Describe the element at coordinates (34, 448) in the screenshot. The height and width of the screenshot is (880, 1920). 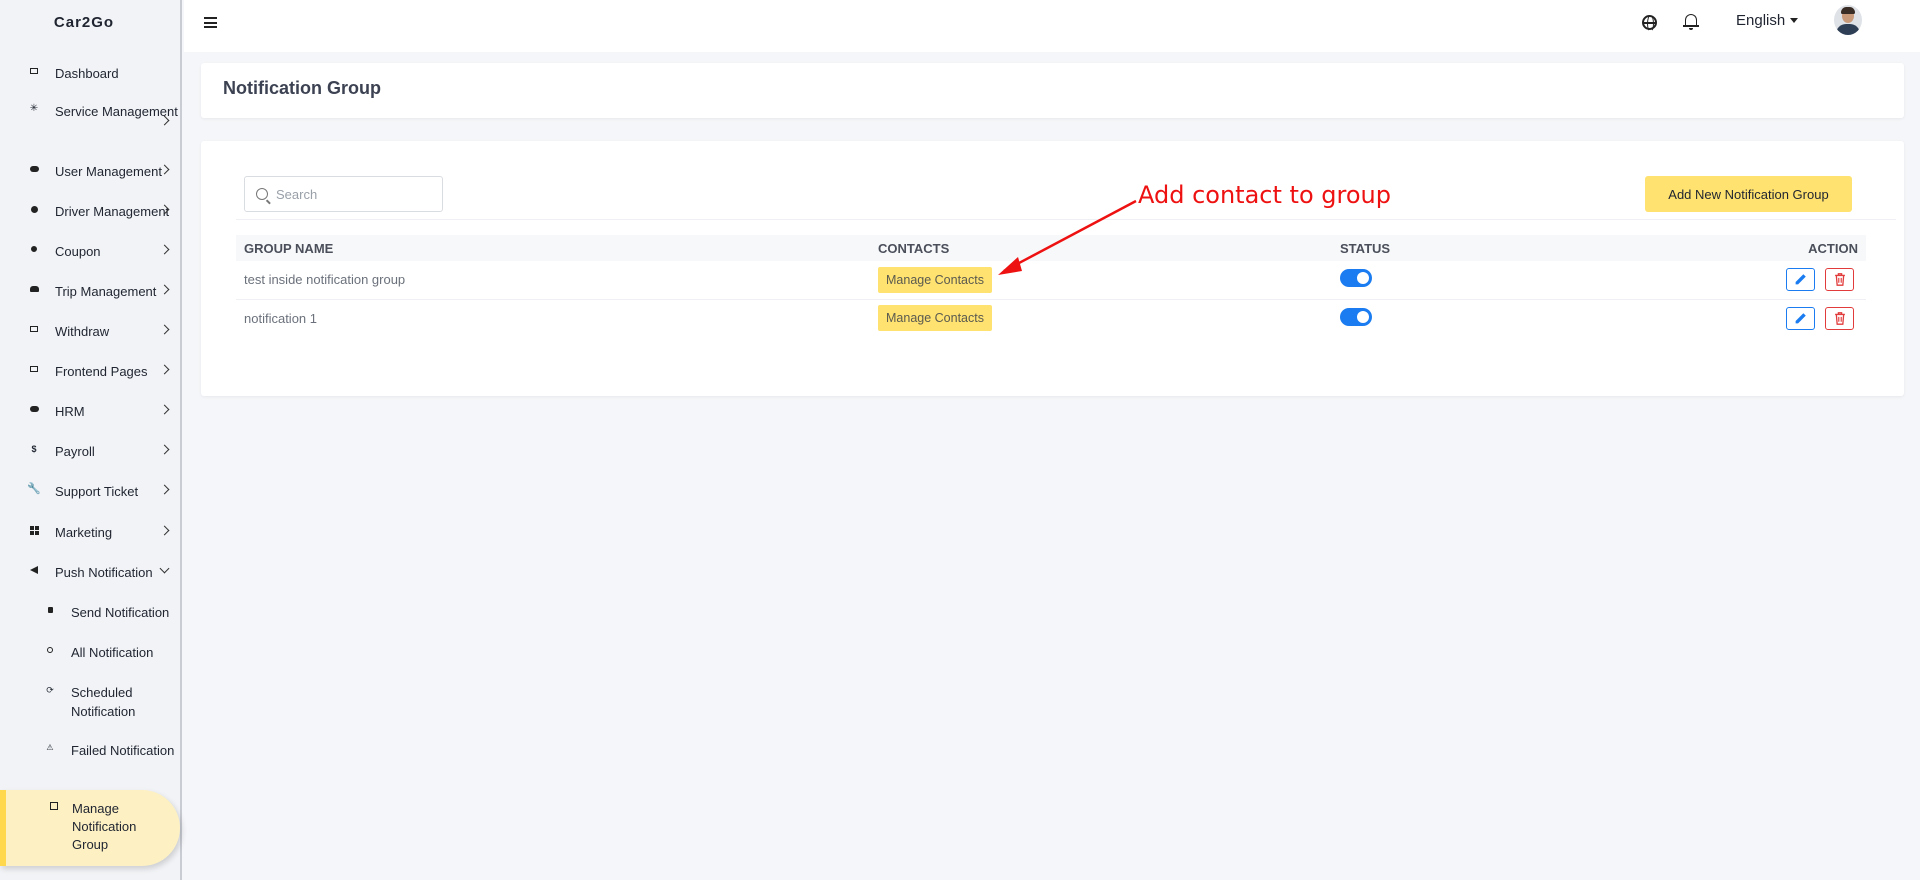
I see `dollar-icon: $` at that location.